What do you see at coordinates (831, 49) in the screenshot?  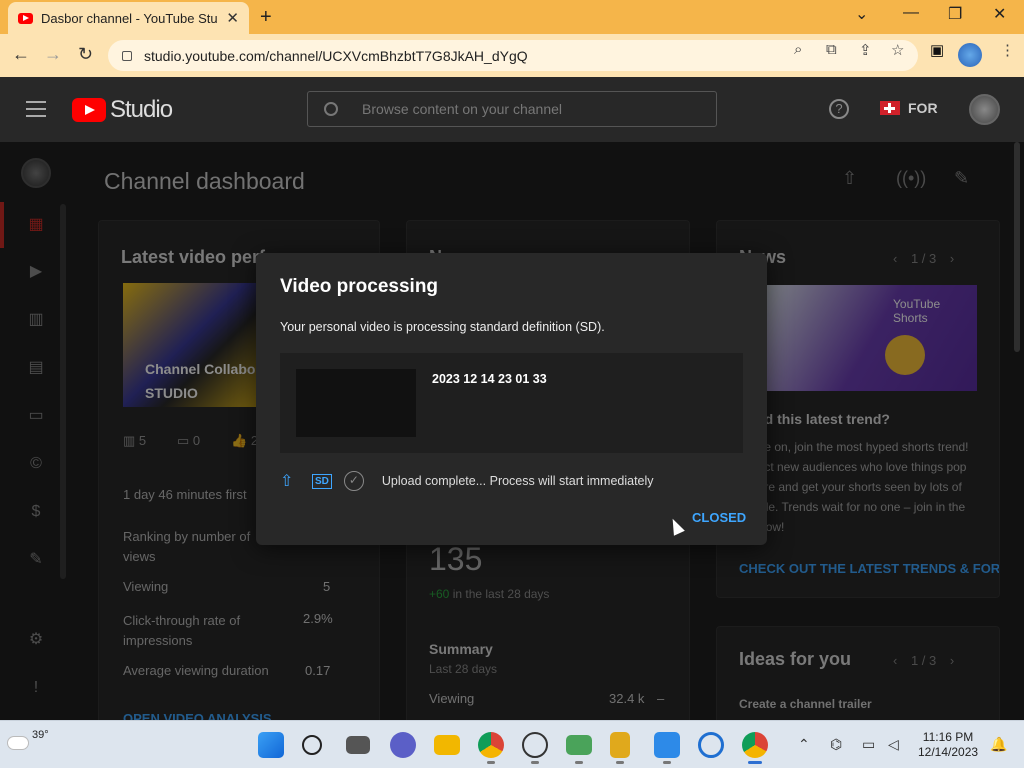 I see `translate-icon: ⧉` at bounding box center [831, 49].